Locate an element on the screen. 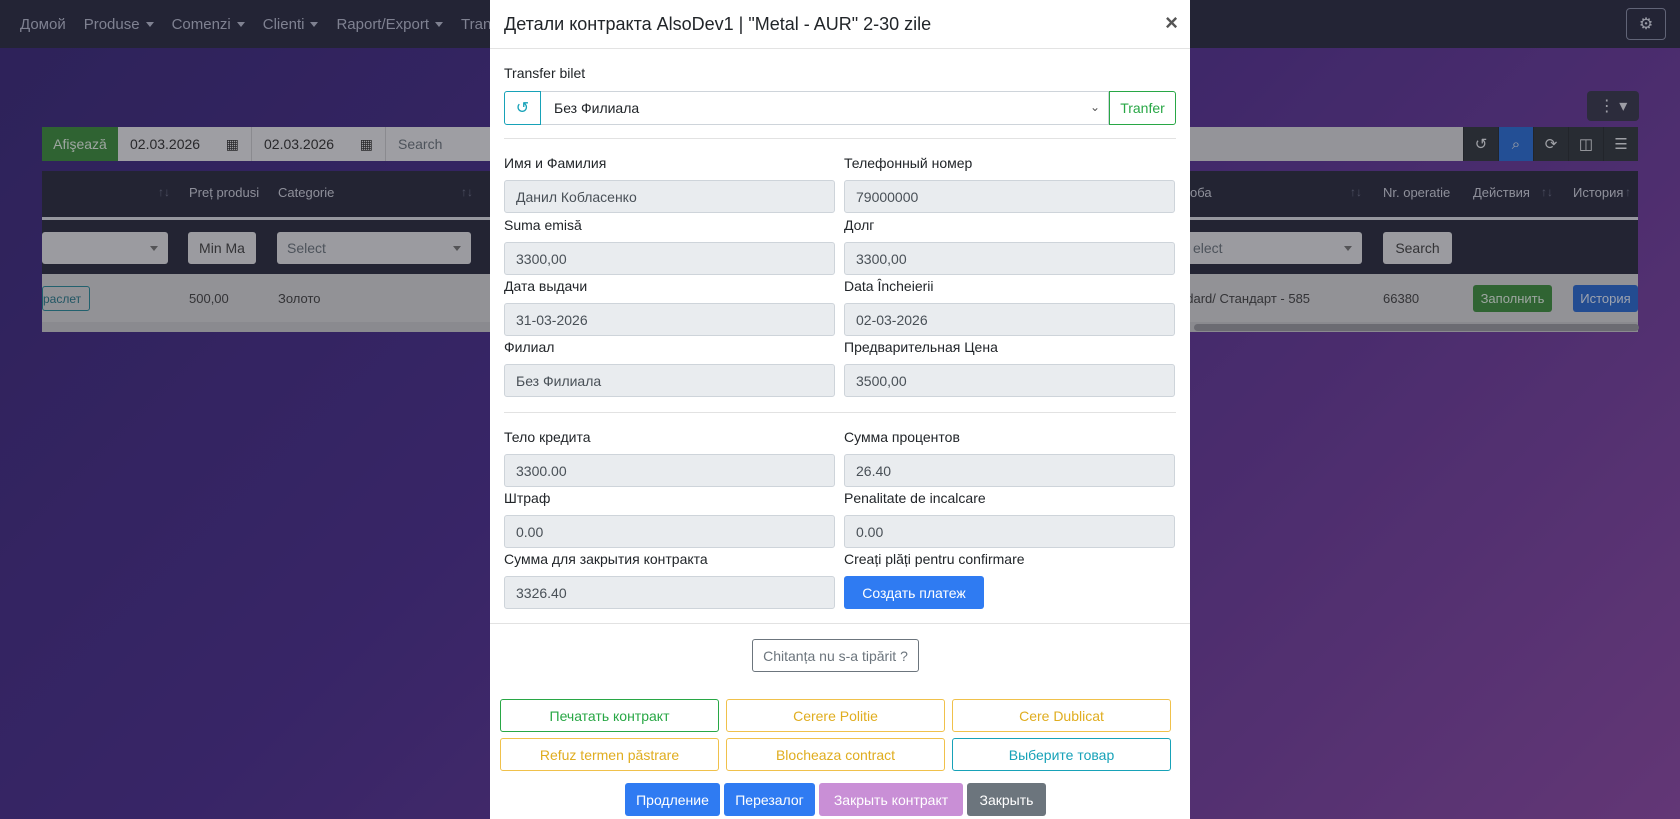 This screenshot has height=819, width=1680. fine-label: Штраф is located at coordinates (527, 498).